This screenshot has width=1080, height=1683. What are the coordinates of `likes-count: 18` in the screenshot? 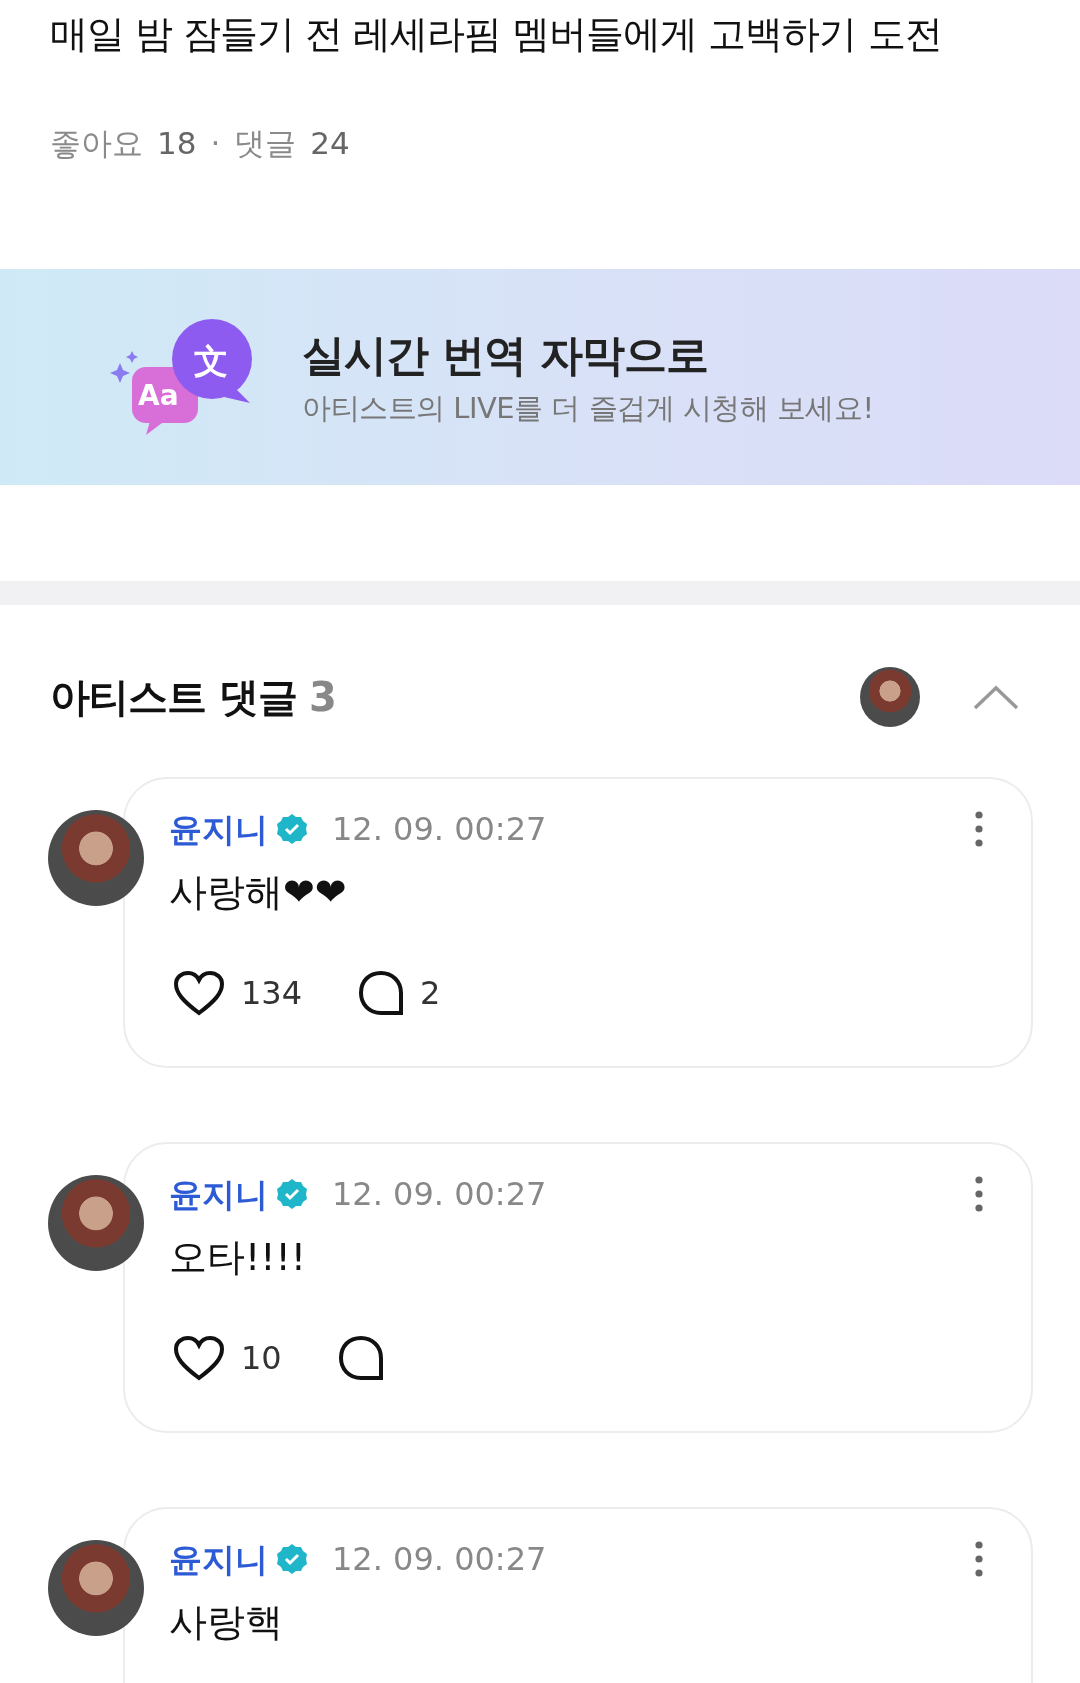 It's located at (177, 143).